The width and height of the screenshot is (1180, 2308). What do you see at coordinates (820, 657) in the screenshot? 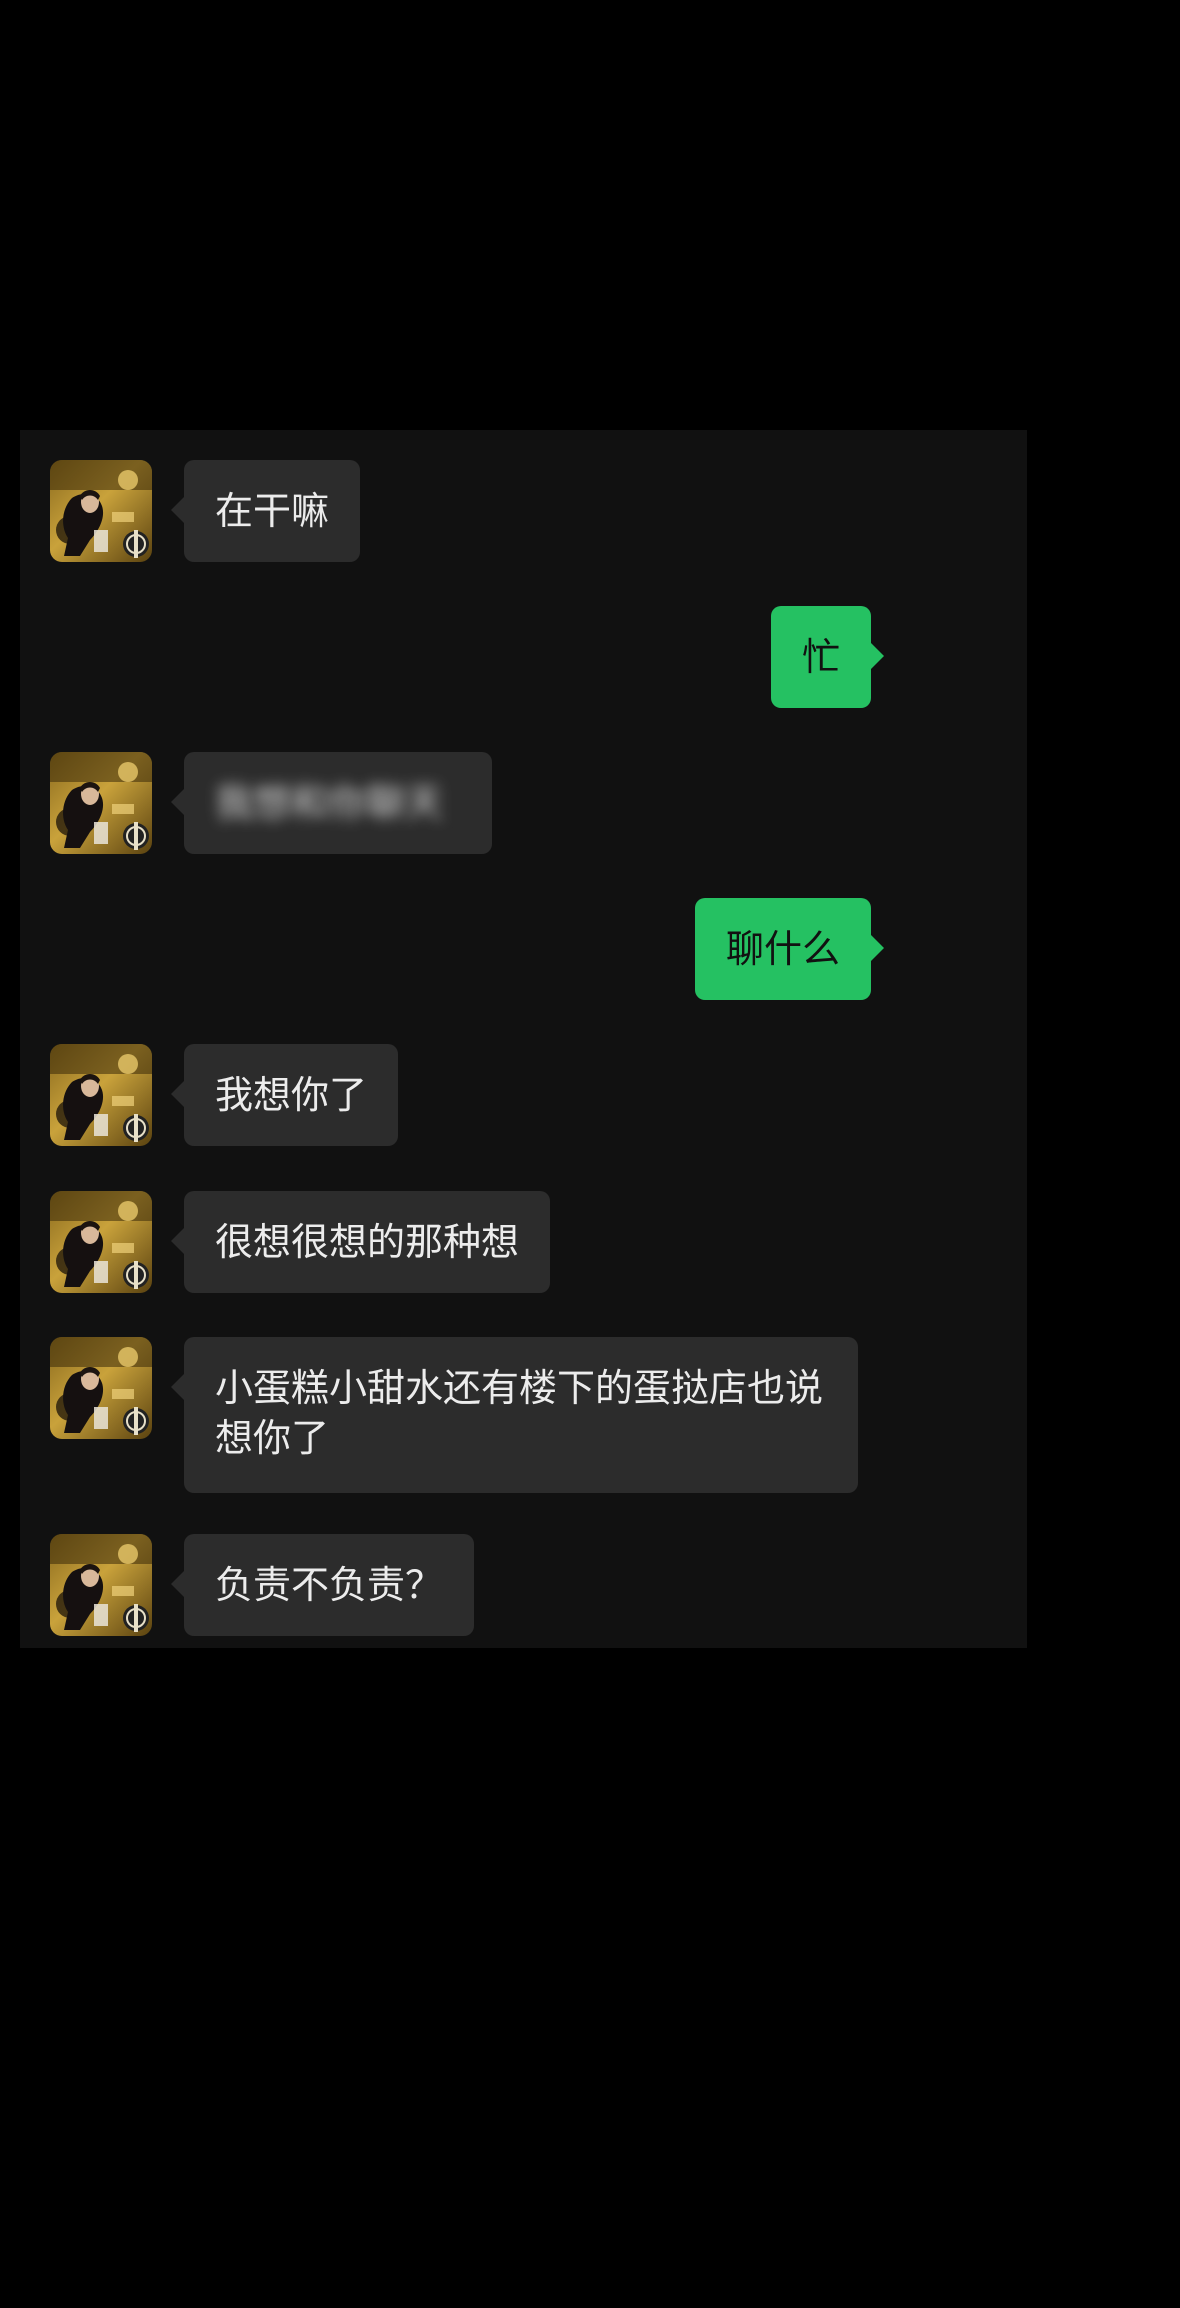
I see `message-text: 忙` at bounding box center [820, 657].